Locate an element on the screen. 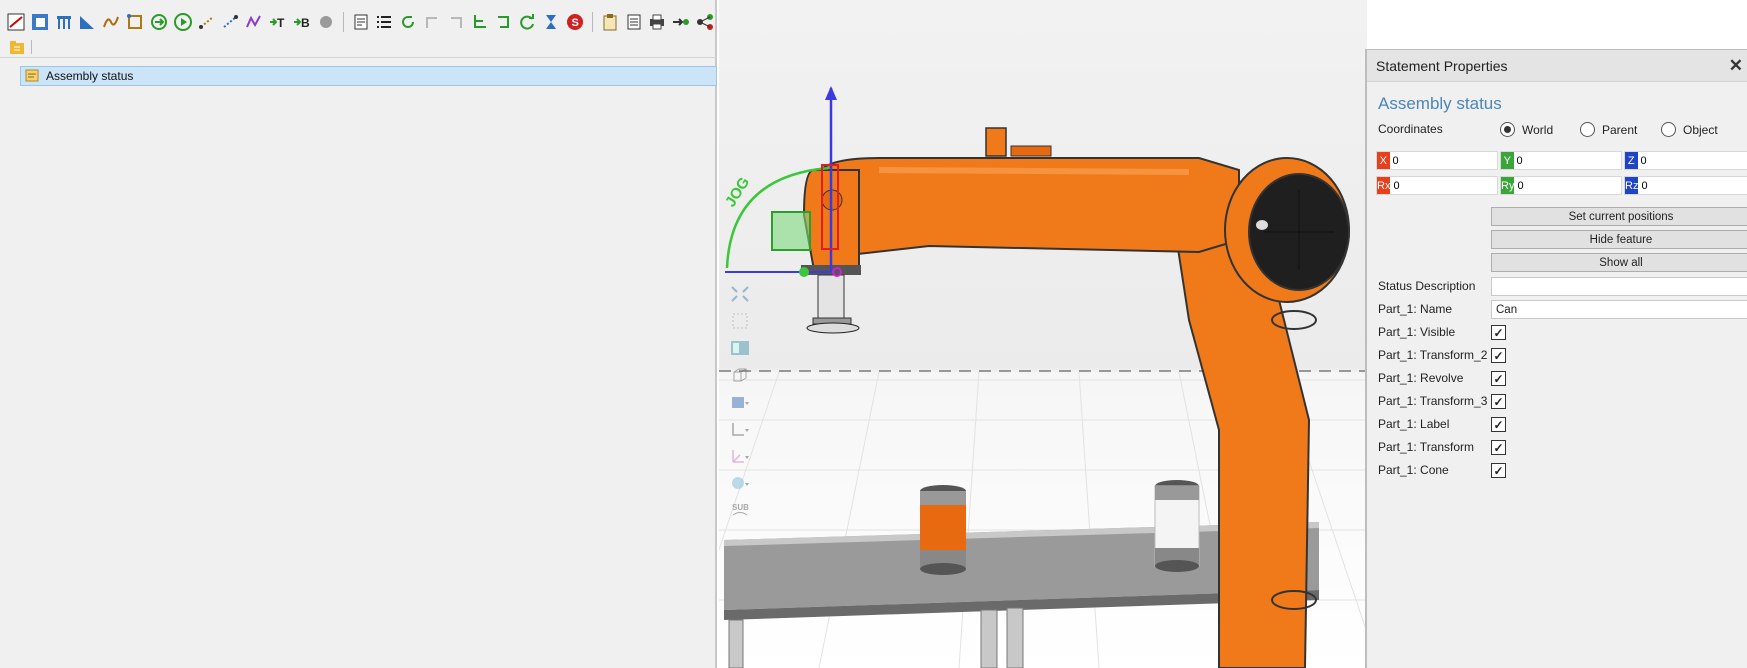 The image size is (1747, 668). set-current-positions-button: Set current positions is located at coordinates (1619, 216).